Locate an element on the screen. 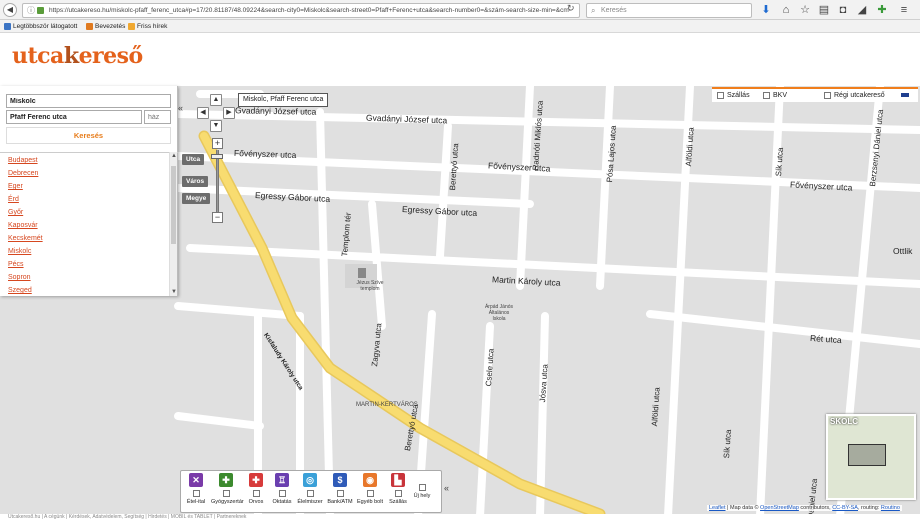  bookmark-getting-started: Bevezetés is located at coordinates (105, 26).